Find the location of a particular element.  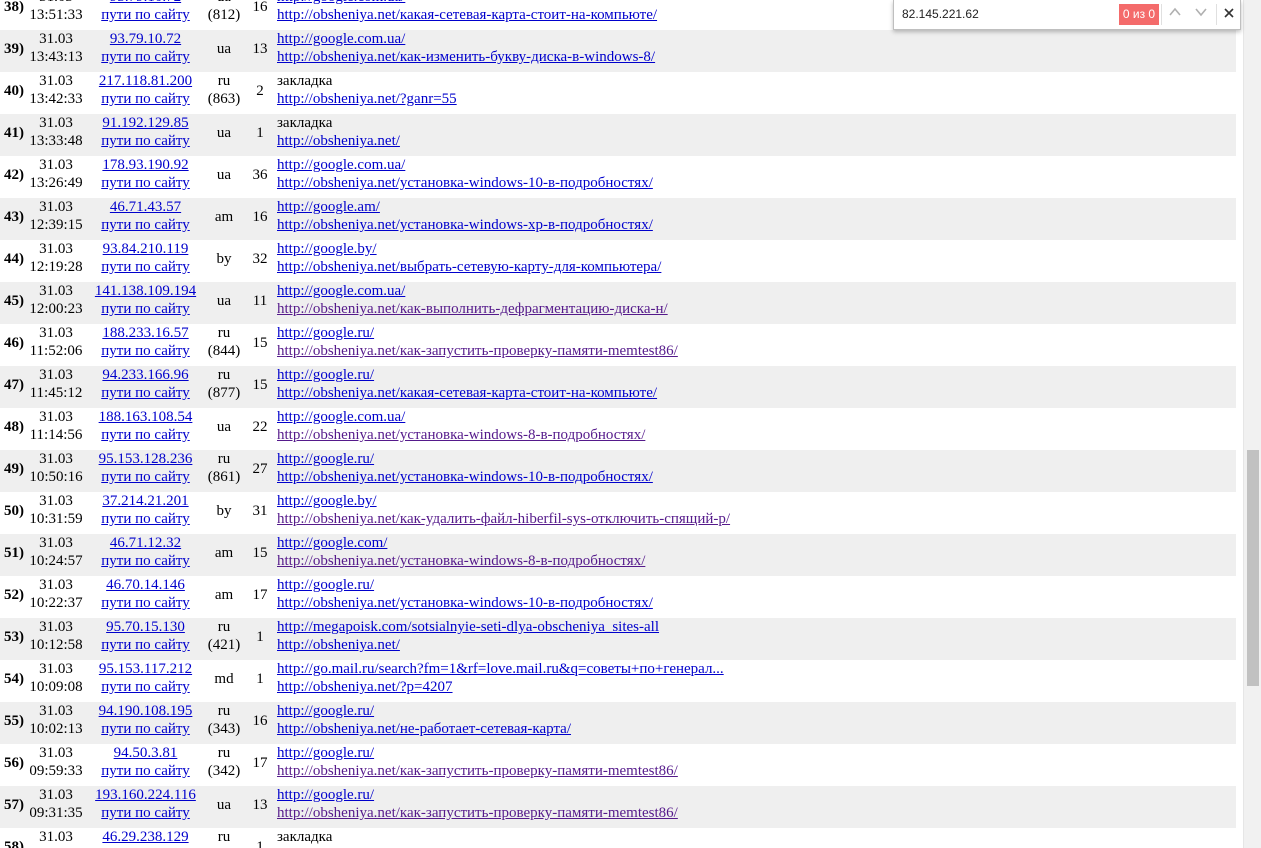

ip-link: 178.93.190.92 is located at coordinates (145, 165).